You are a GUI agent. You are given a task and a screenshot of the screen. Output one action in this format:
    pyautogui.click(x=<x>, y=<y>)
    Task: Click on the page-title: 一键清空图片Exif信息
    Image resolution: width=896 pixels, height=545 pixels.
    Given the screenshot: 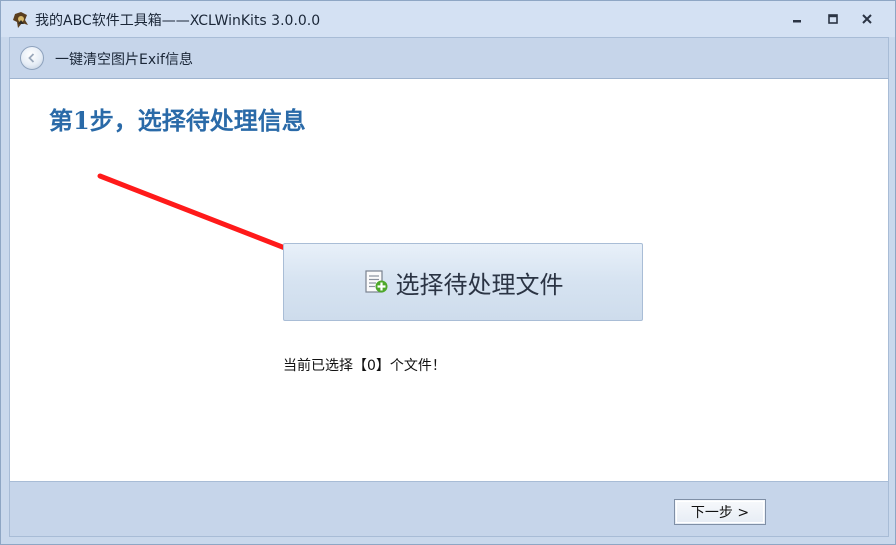 What is the action you would take?
    pyautogui.click(x=124, y=60)
    